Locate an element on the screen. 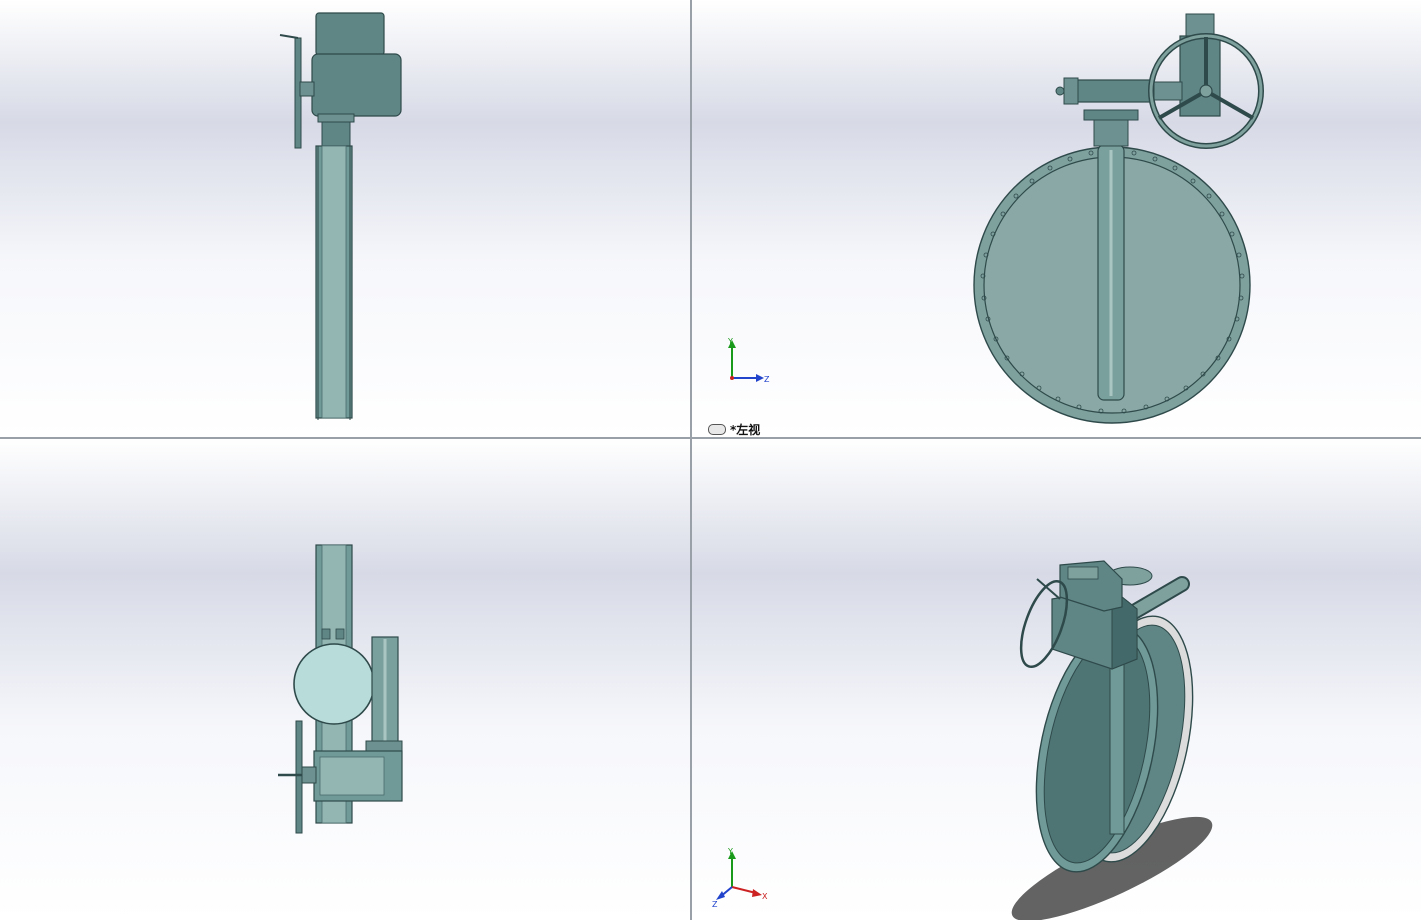  triad-z-label: Z is located at coordinates (767, 379).